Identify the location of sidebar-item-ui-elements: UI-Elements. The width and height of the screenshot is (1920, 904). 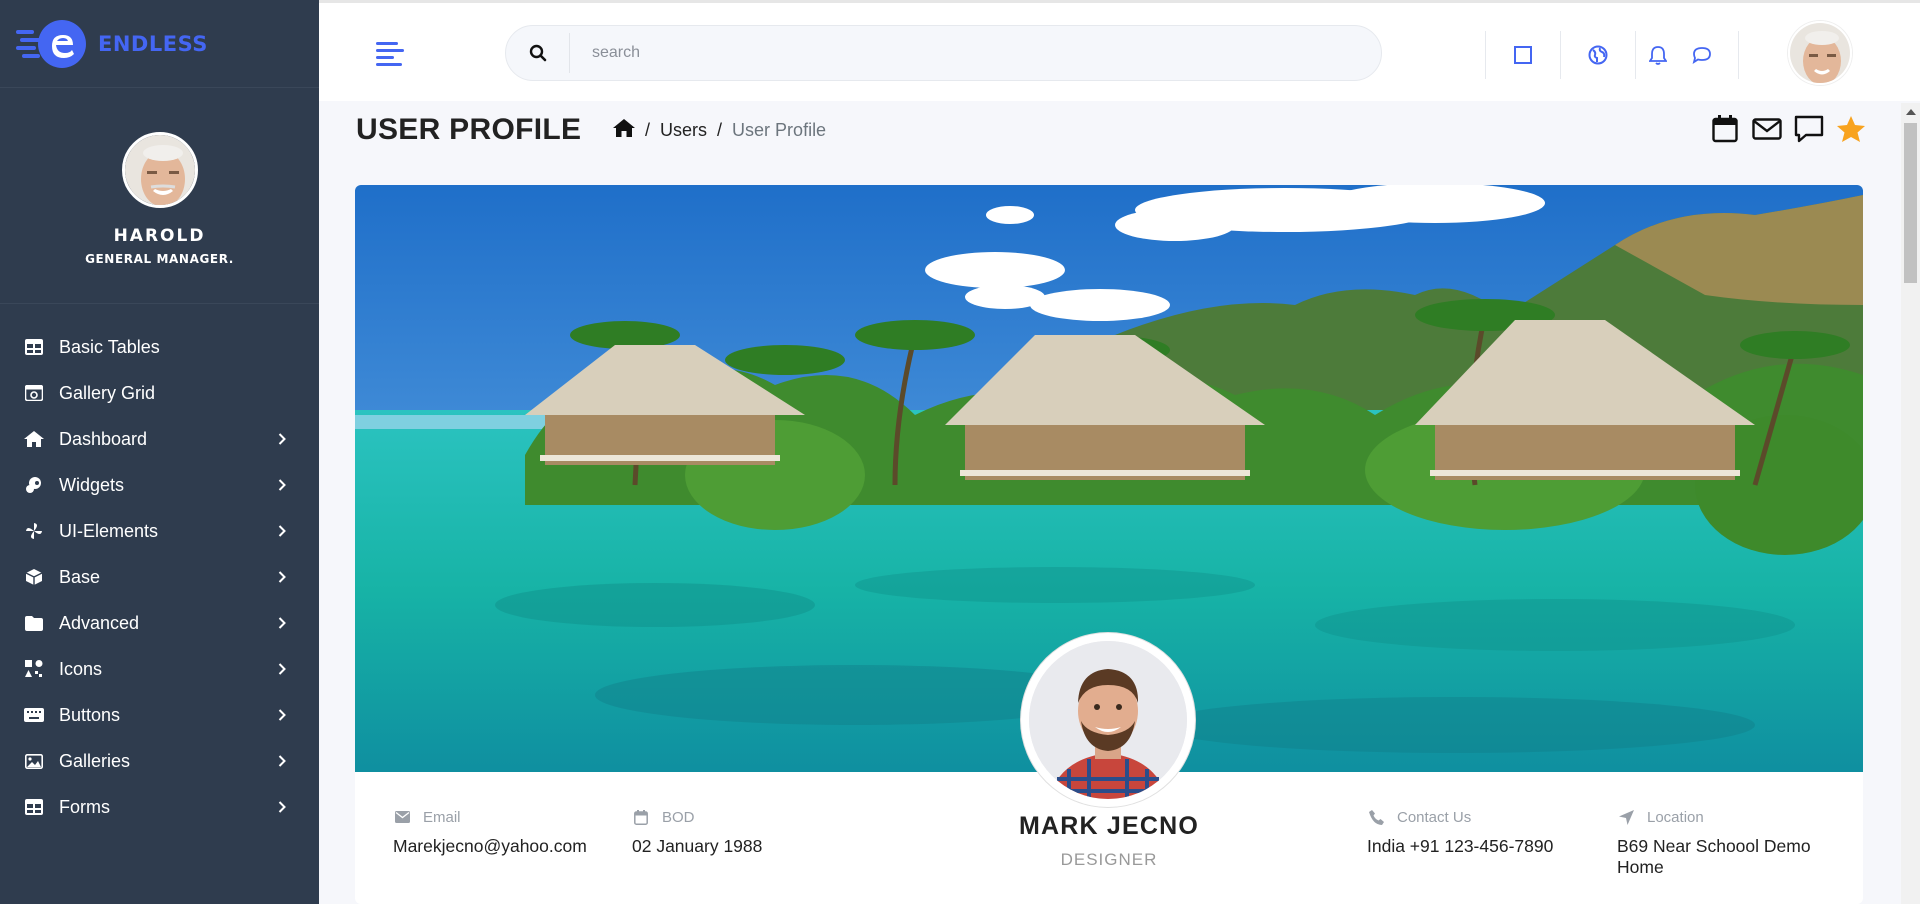
(159, 531).